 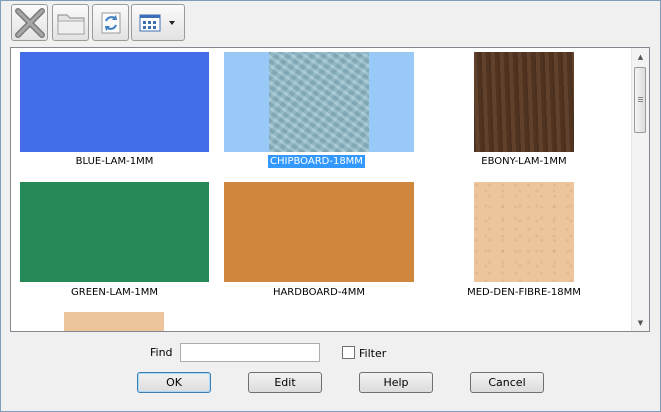 I want to click on find-input, so click(x=250, y=352).